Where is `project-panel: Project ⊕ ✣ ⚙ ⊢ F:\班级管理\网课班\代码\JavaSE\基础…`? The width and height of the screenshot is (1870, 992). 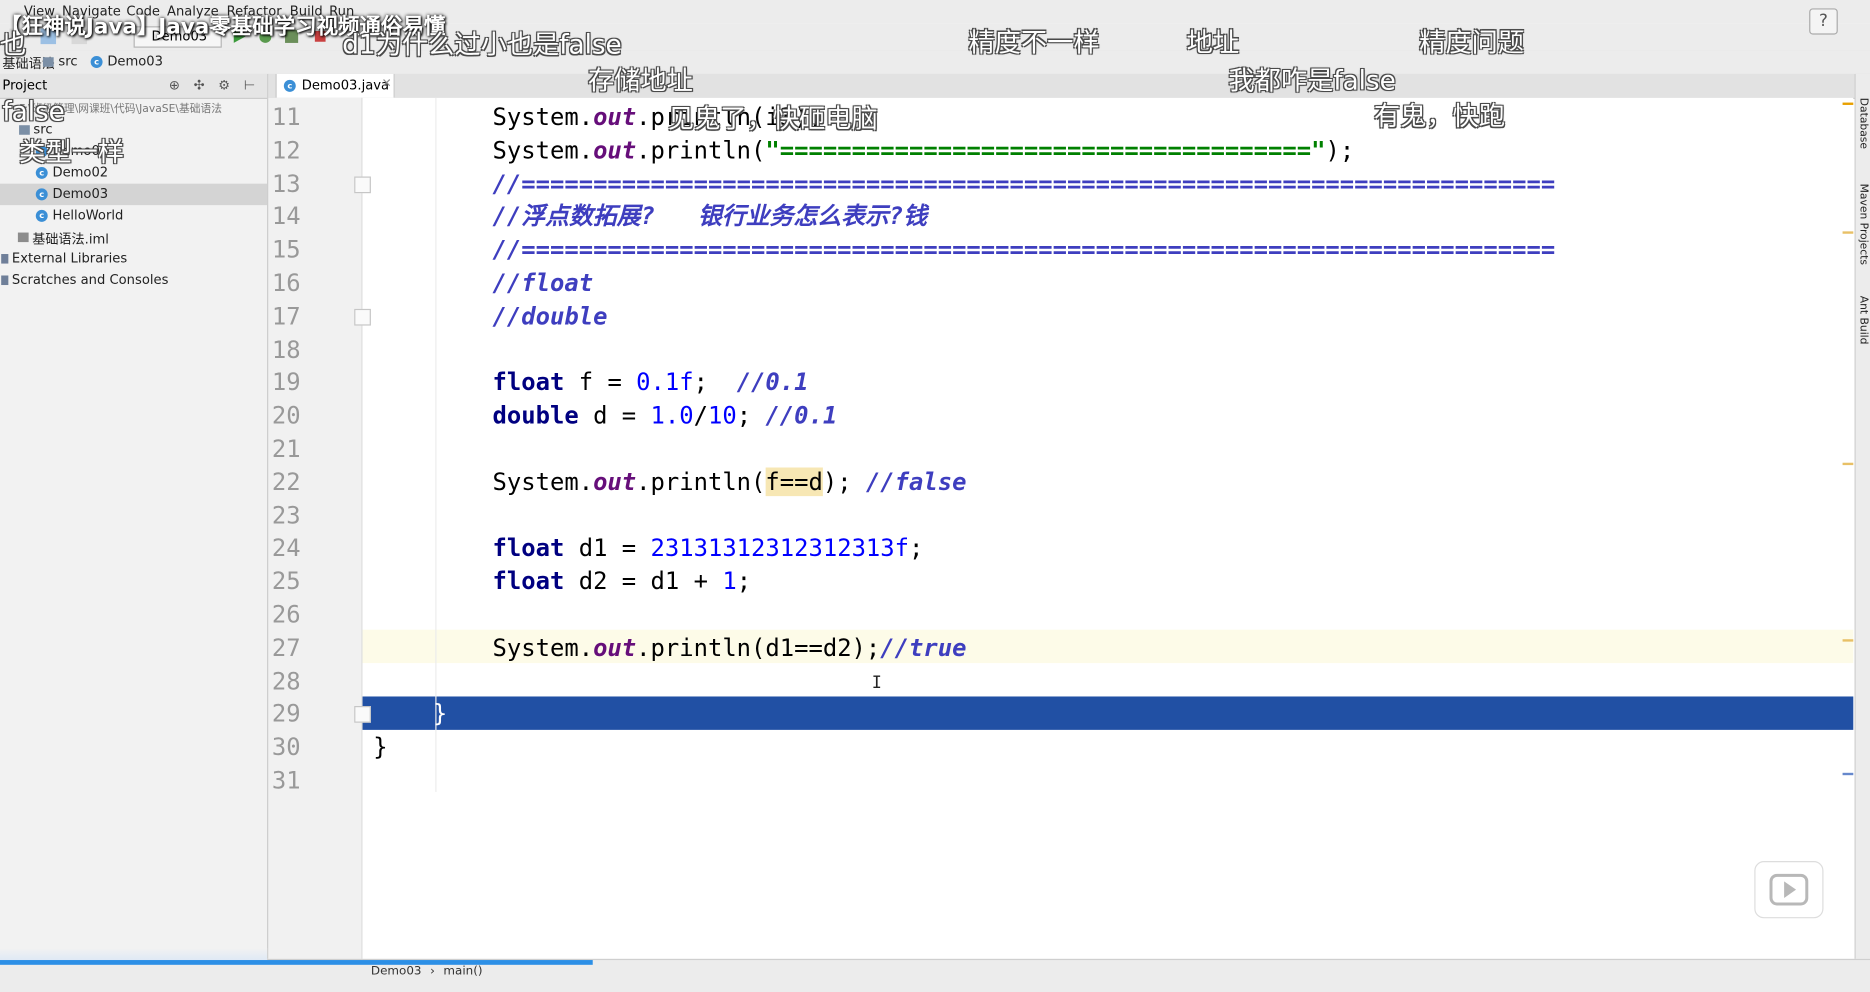 project-panel: Project ⊕ ✣ ⚙ ⊢ F:\班级管理\网课班\代码\JavaSE\基础… is located at coordinates (134, 516).